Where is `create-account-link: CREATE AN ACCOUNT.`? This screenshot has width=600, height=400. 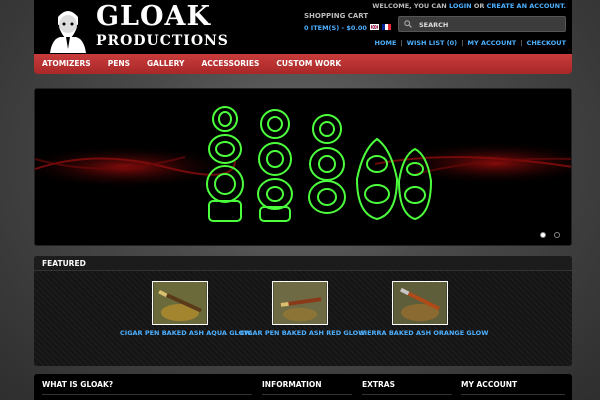 create-account-link: CREATE AN ACCOUNT. is located at coordinates (526, 6).